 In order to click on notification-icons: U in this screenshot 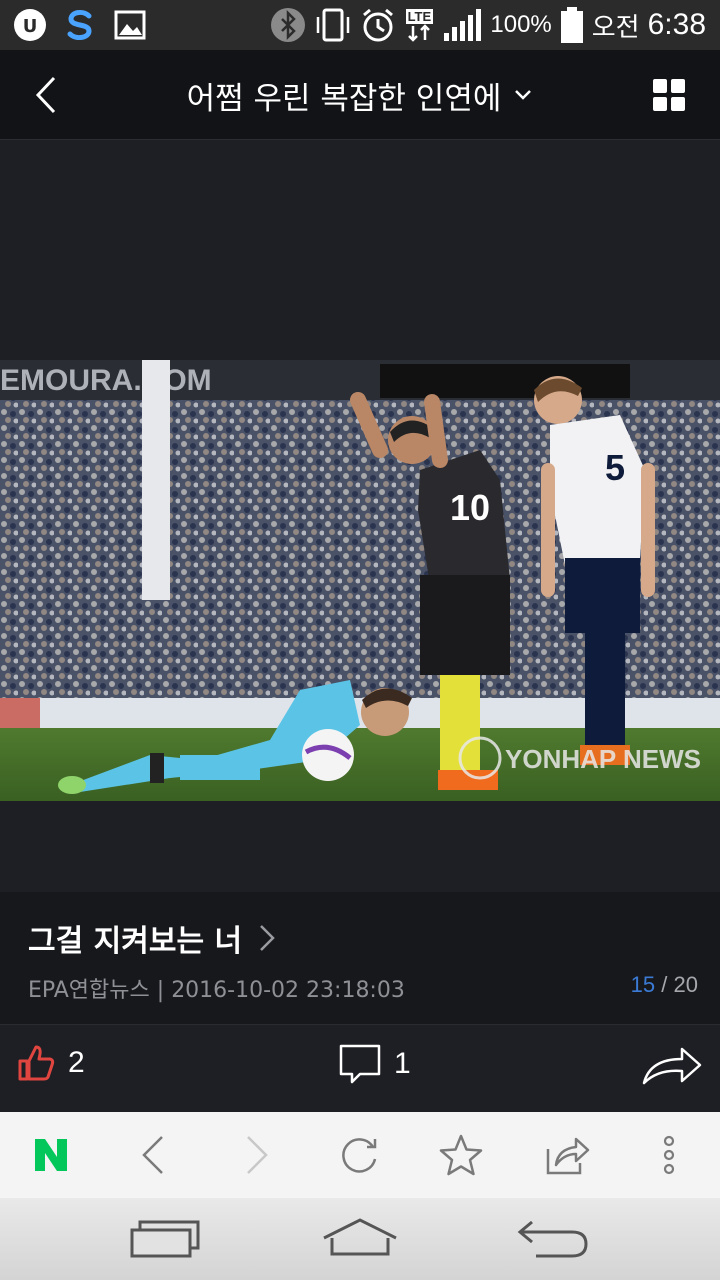, I will do `click(80, 25)`.